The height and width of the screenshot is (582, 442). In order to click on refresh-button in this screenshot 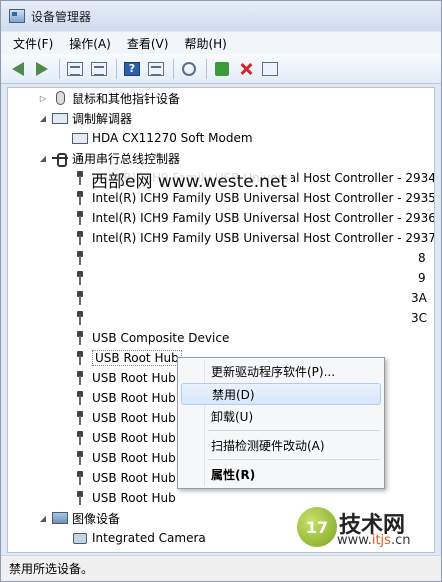, I will do `click(99, 69)`.